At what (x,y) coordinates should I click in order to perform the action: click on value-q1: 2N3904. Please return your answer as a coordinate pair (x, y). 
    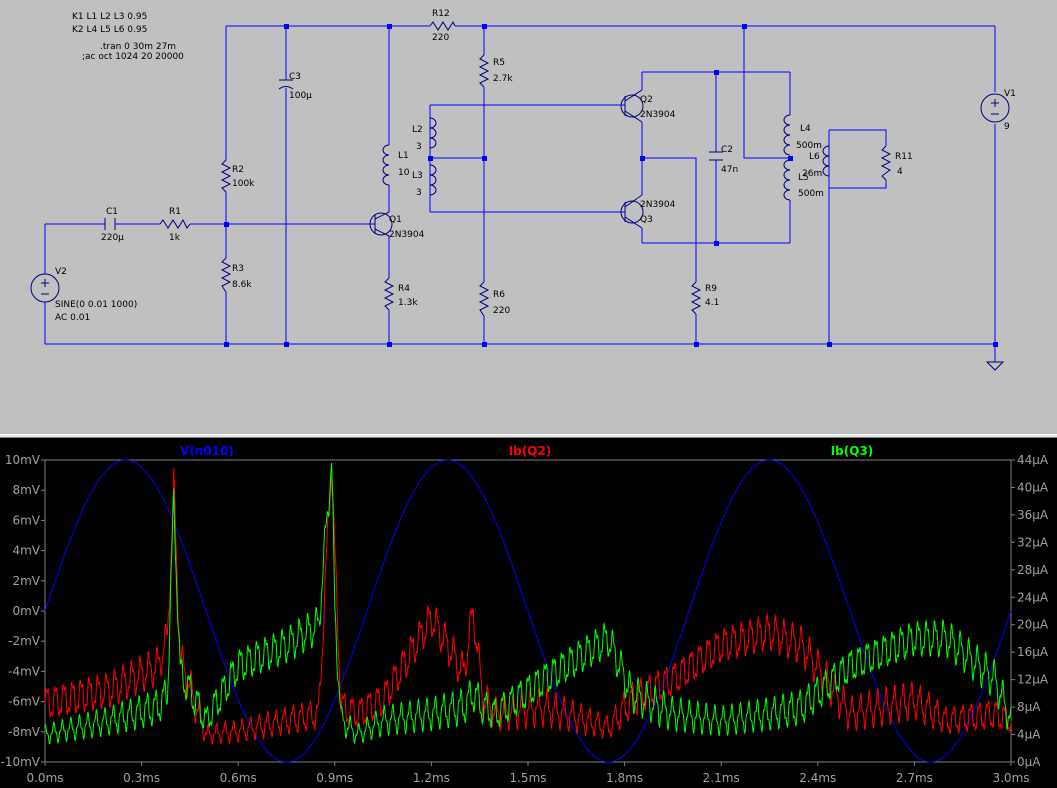
    Looking at the image, I should click on (407, 235).